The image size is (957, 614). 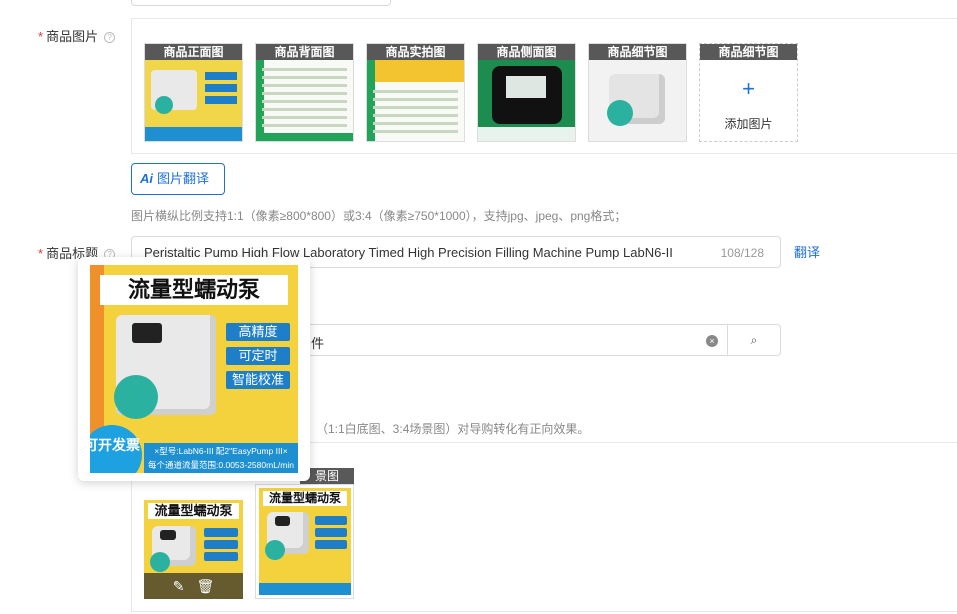 I want to click on side-image, so click(x=526, y=100).